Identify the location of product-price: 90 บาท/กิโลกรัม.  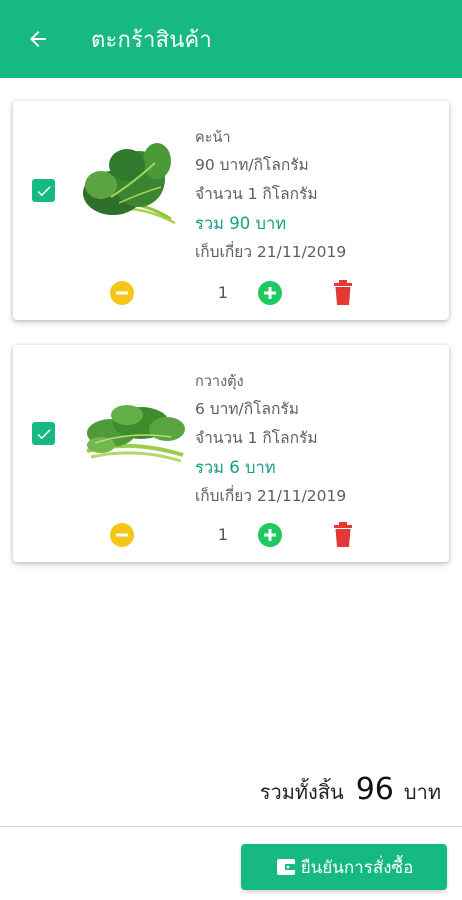
(252, 165).